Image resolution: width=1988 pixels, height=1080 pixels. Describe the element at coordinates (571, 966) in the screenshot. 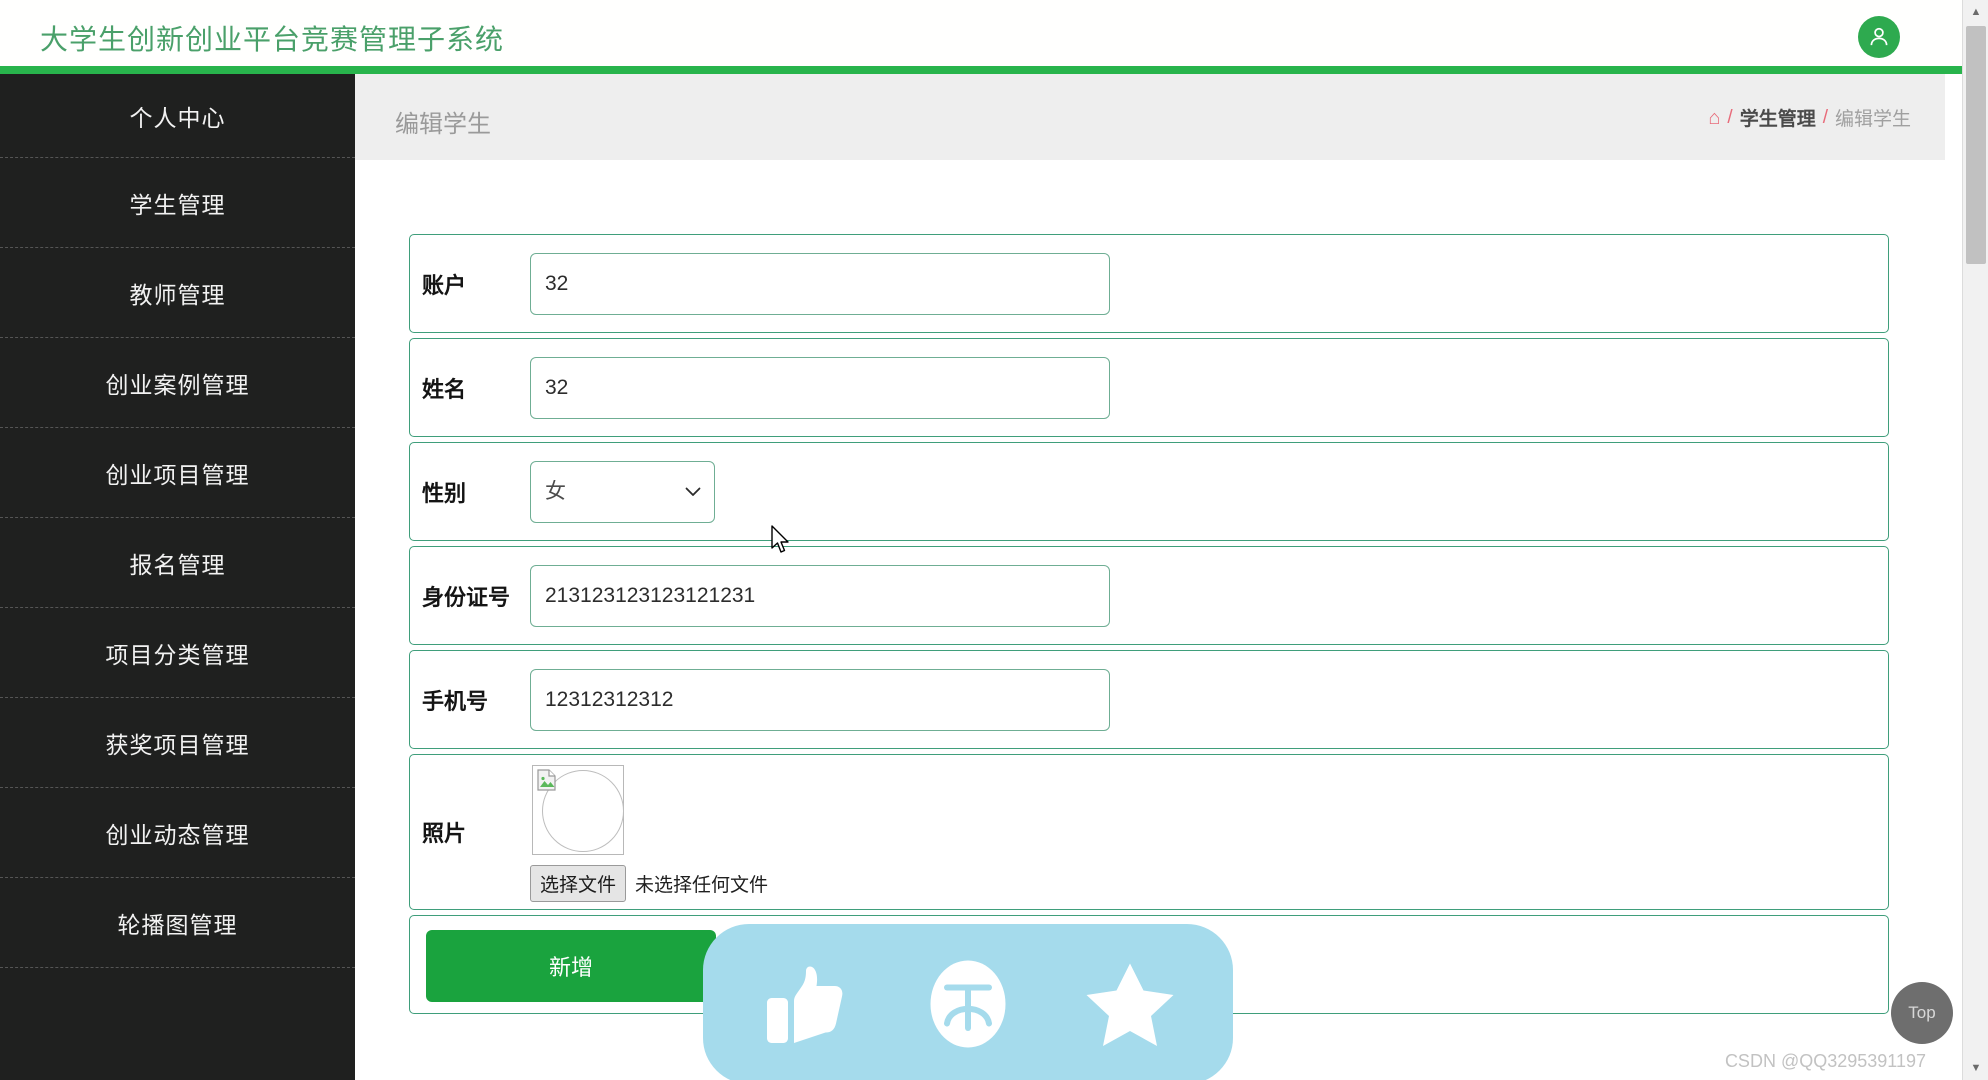

I see `submit-button: 新增` at that location.